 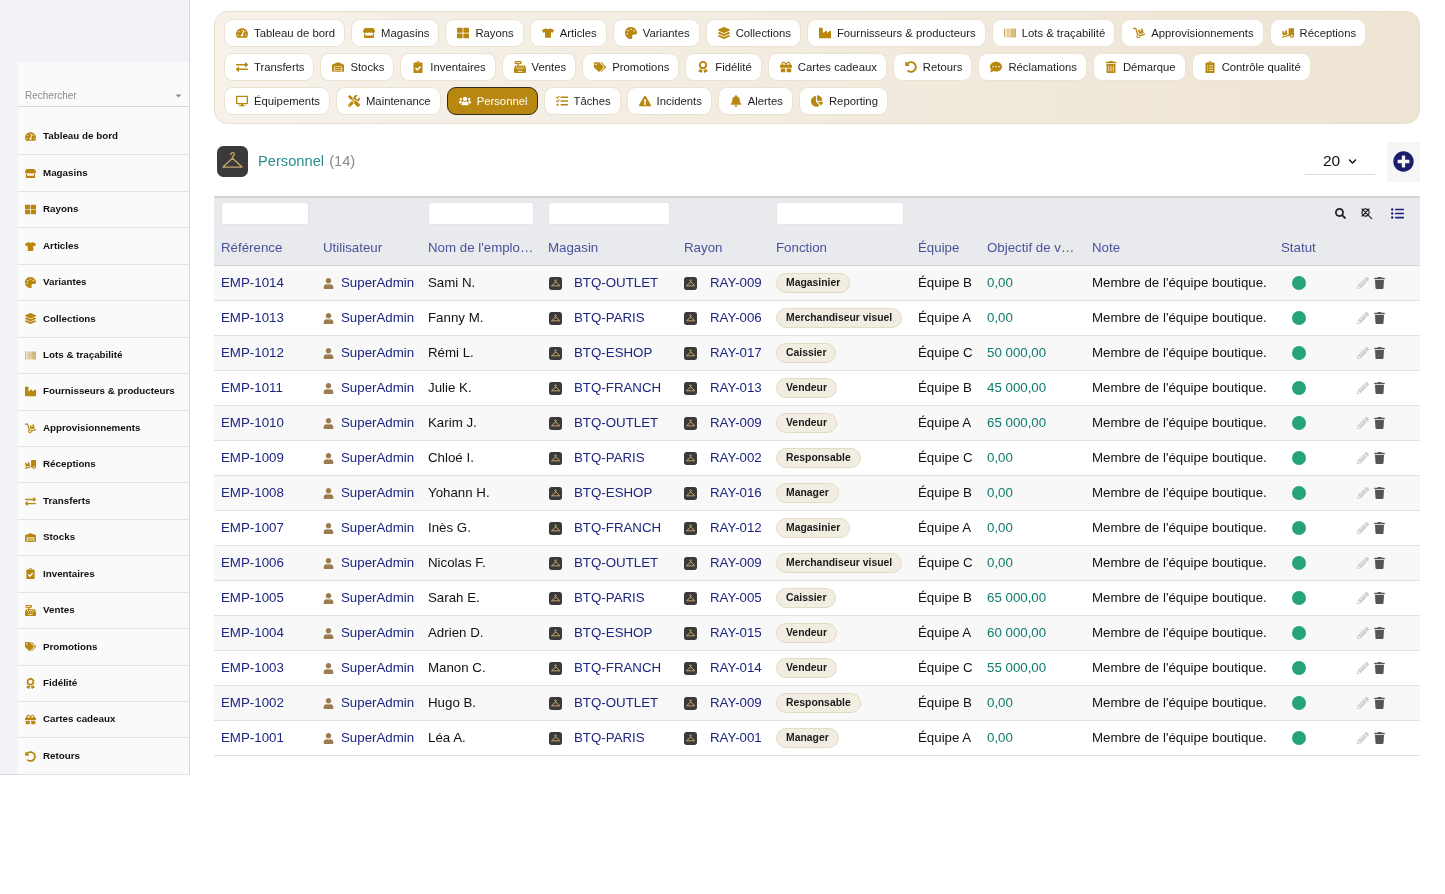 What do you see at coordinates (1340, 213) in the screenshot?
I see `search-icon` at bounding box center [1340, 213].